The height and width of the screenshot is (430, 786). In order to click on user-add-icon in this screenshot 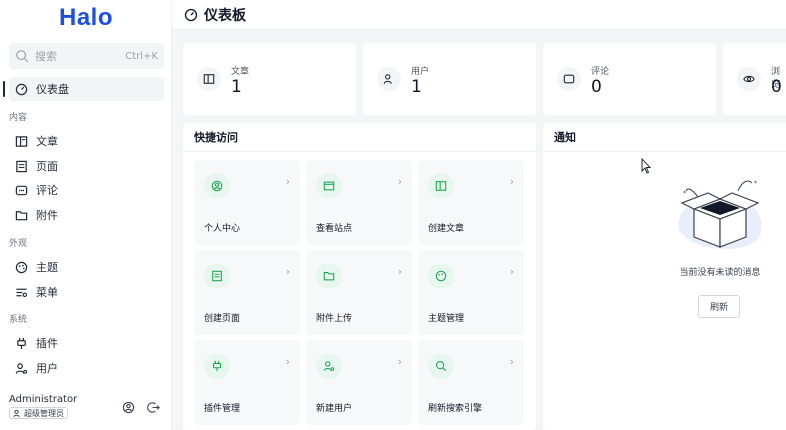, I will do `click(329, 366)`.